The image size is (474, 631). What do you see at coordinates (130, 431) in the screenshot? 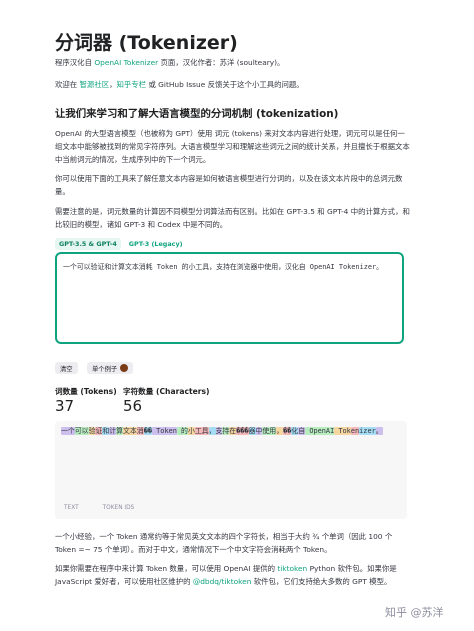
I see `token-chip: 文本` at bounding box center [130, 431].